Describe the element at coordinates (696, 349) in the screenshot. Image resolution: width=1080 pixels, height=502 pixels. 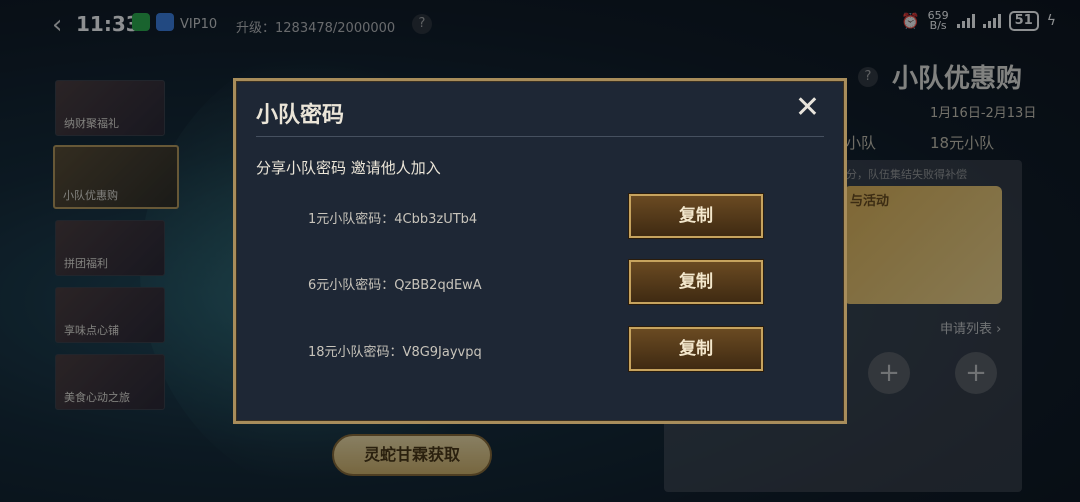
I see `copy-button-18: 复制` at that location.